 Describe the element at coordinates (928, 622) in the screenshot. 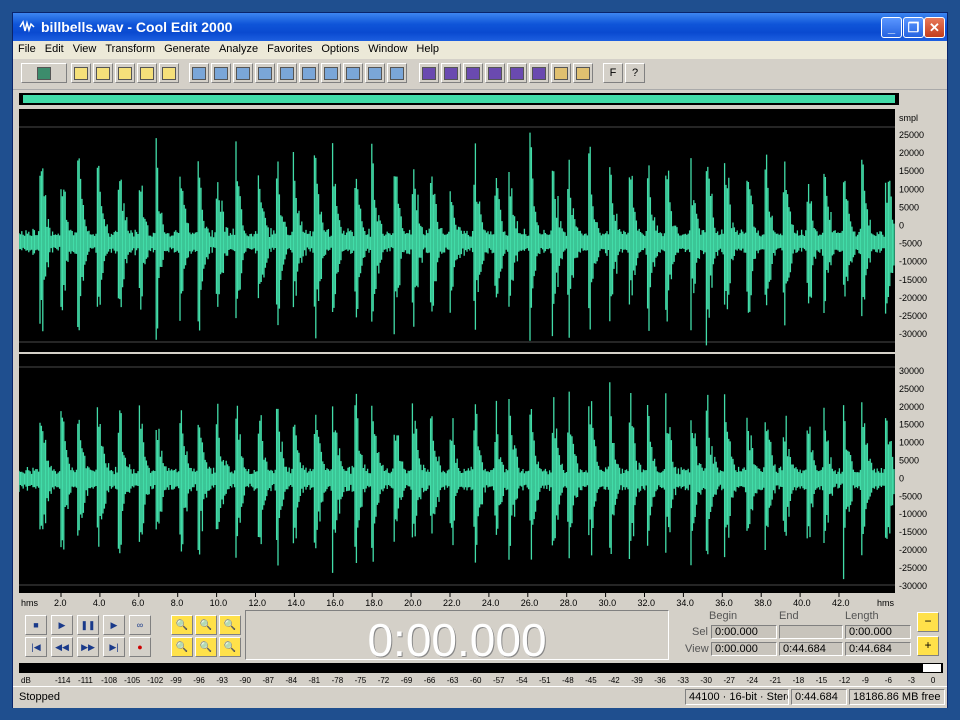

I see `vertical-zoom-out-icon: −` at that location.